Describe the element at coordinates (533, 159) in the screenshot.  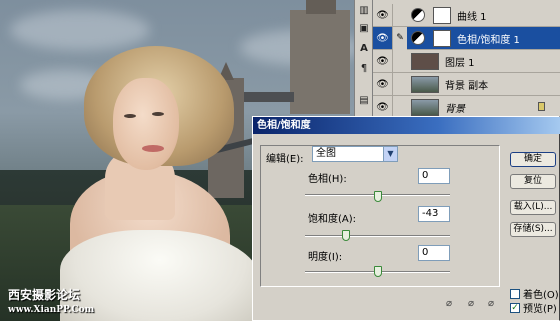
I see `ok-button: 确定` at that location.